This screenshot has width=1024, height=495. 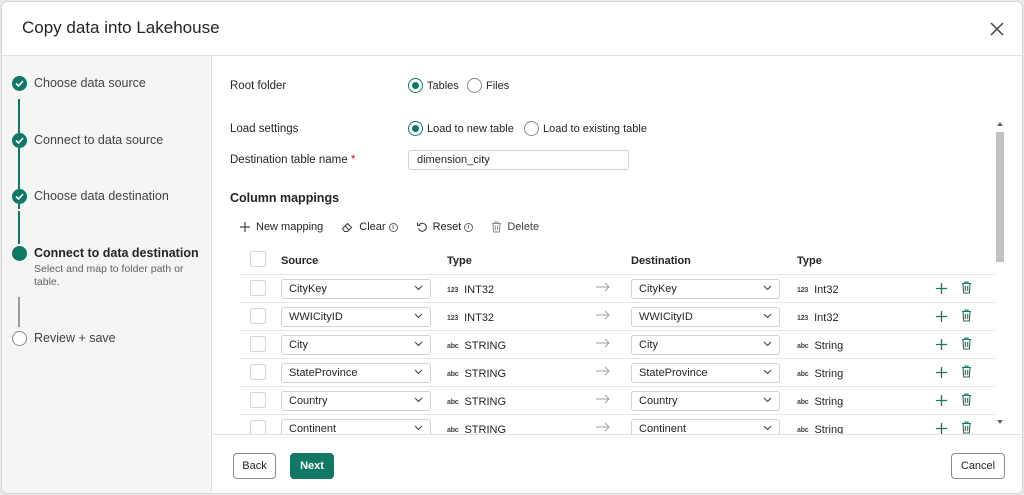 I want to click on radio-load-existing-table: Load to existing table, so click(x=585, y=128).